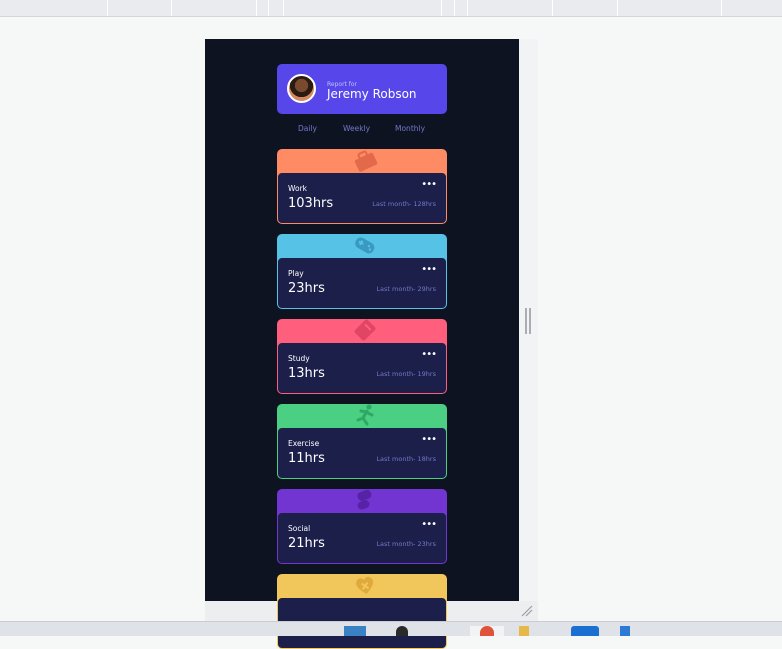 This screenshot has height=649, width=782. What do you see at coordinates (311, 203) in the screenshot?
I see `current-hours: 103hrs` at bounding box center [311, 203].